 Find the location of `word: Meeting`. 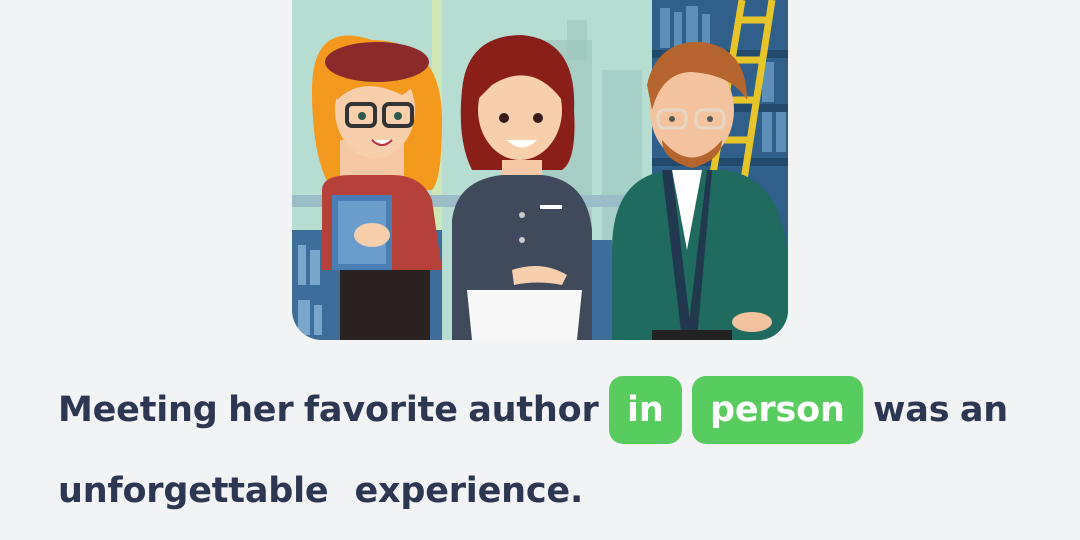

word: Meeting is located at coordinates (138, 409).